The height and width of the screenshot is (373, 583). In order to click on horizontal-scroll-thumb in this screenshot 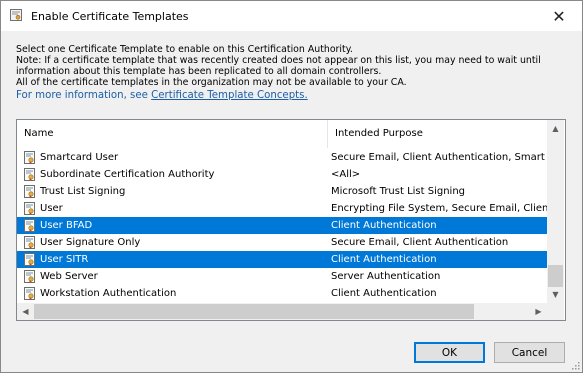, I will do `click(254, 311)`.